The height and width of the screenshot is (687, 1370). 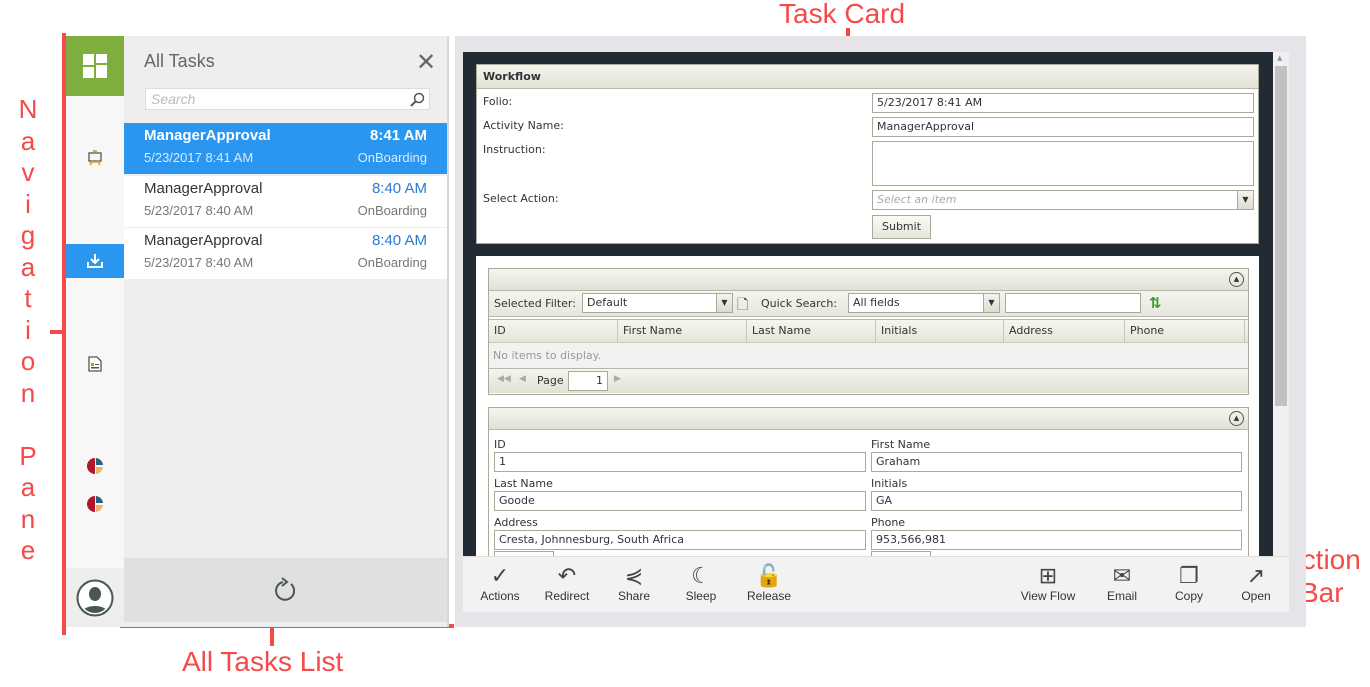 I want to click on first-field: Graham, so click(x=1056, y=462).